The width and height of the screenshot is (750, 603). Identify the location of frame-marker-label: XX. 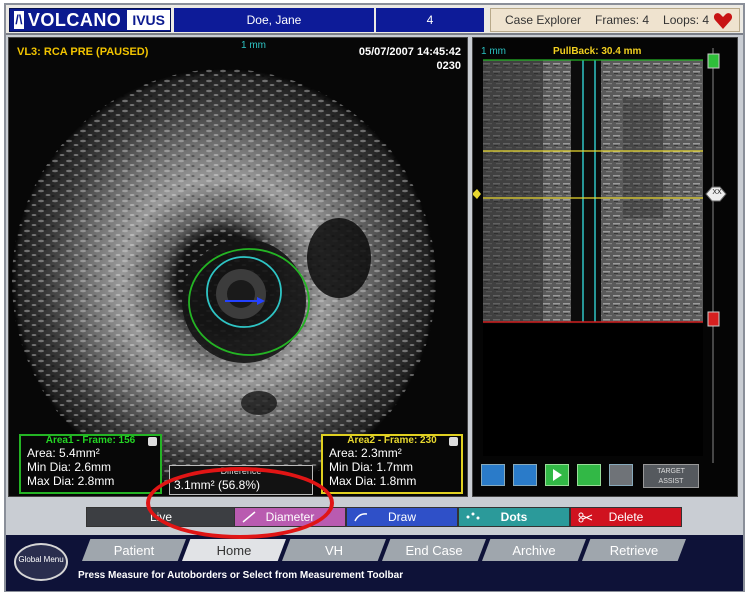
(717, 192).